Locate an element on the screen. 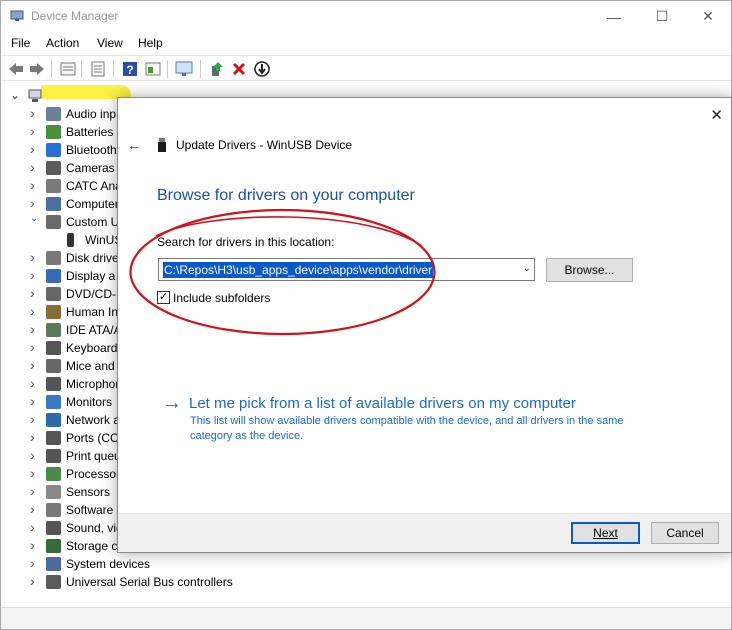 The image size is (732, 630). uninstall-button is located at coordinates (239, 69).